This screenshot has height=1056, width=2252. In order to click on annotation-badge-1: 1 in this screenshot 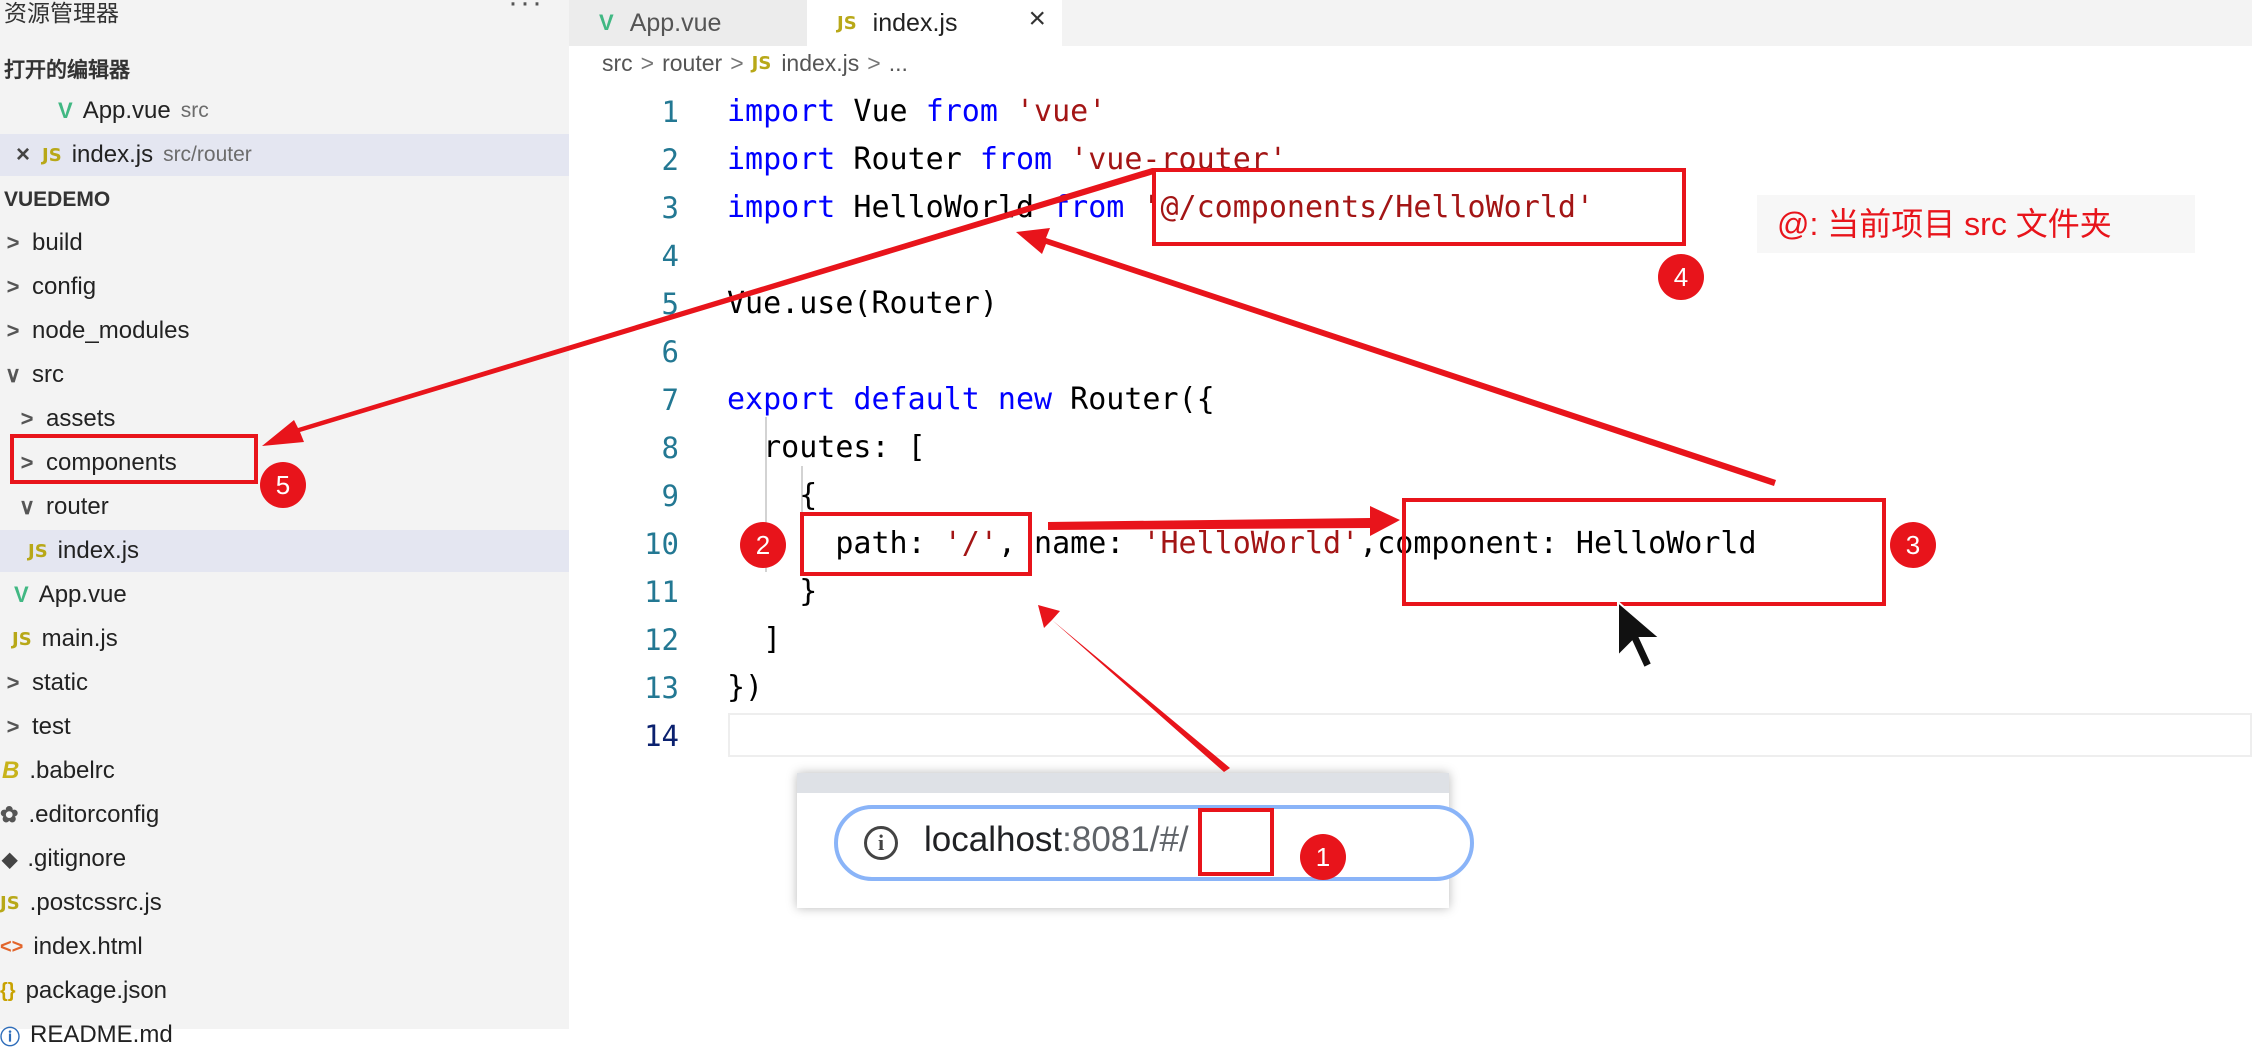, I will do `click(1323, 857)`.